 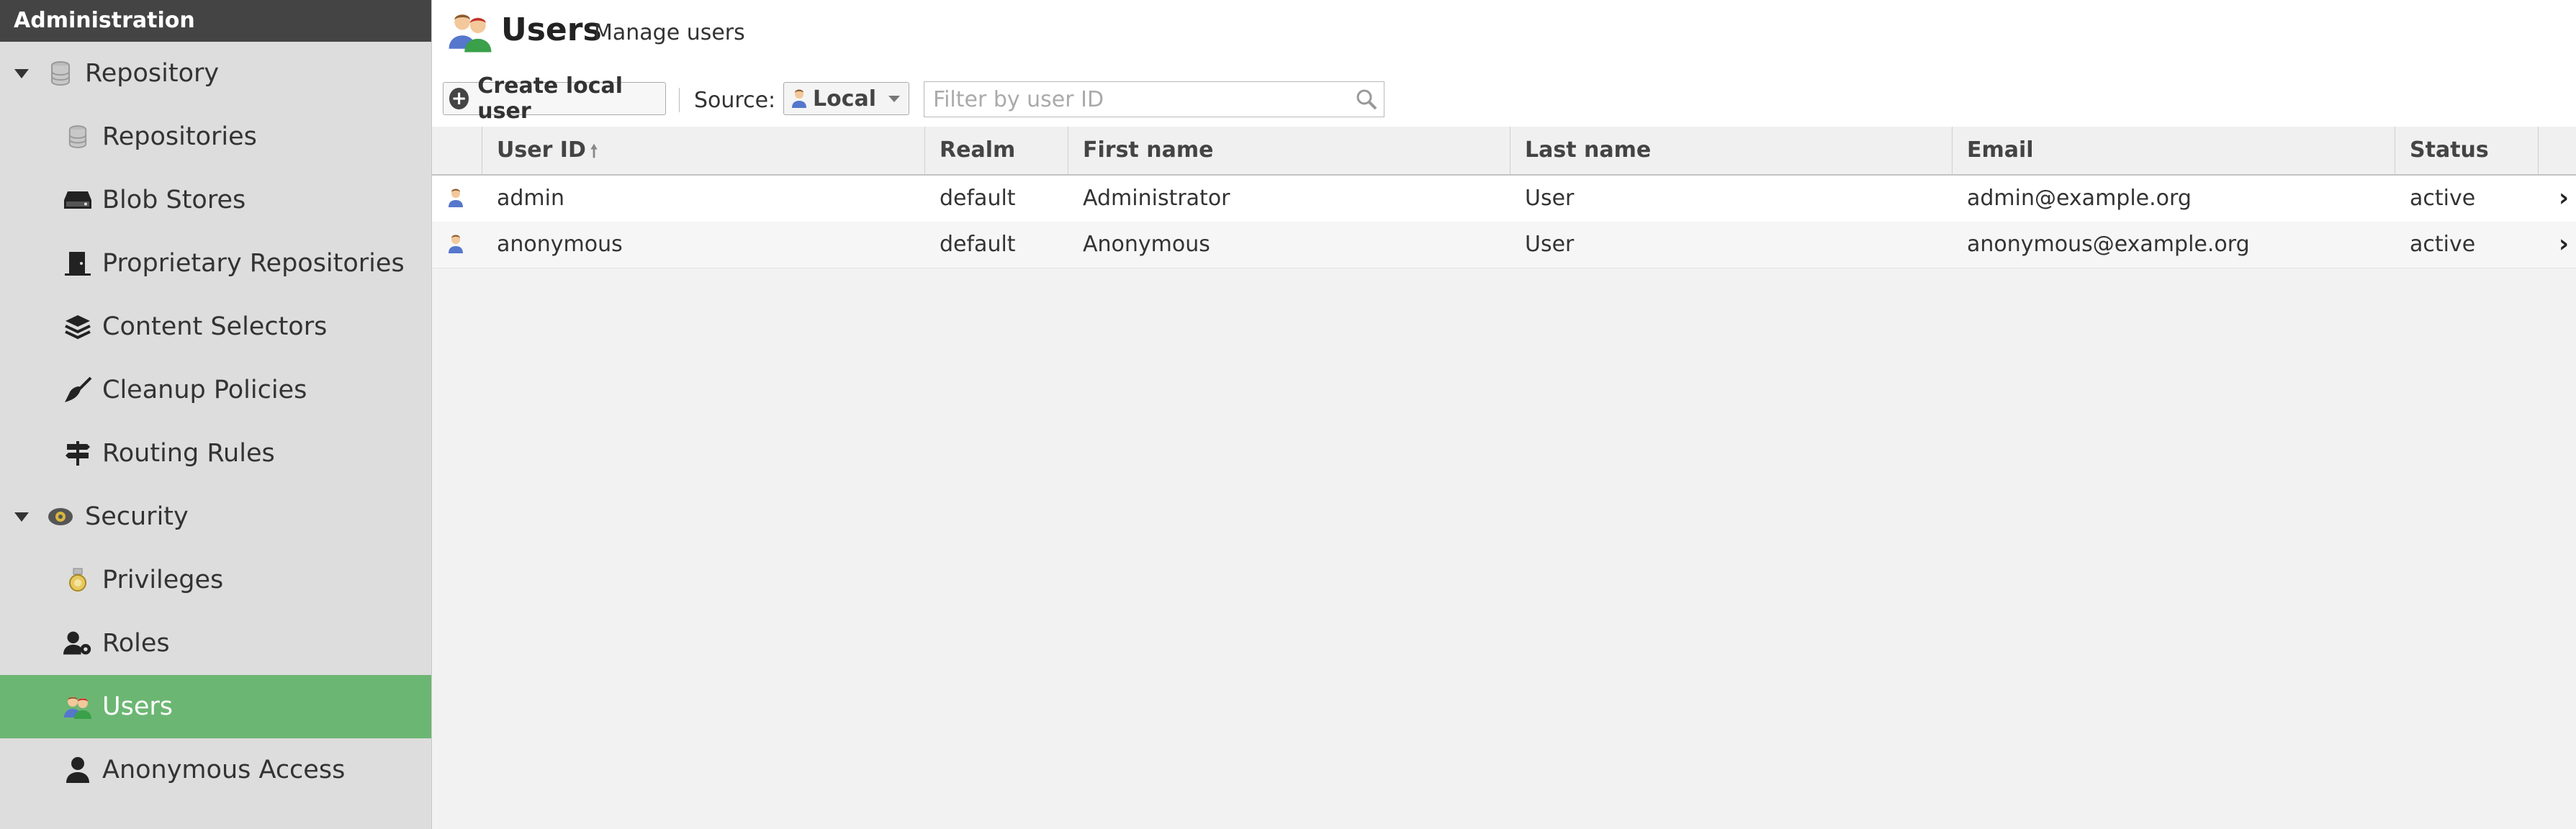 I want to click on signpost-icon, so click(x=77, y=453).